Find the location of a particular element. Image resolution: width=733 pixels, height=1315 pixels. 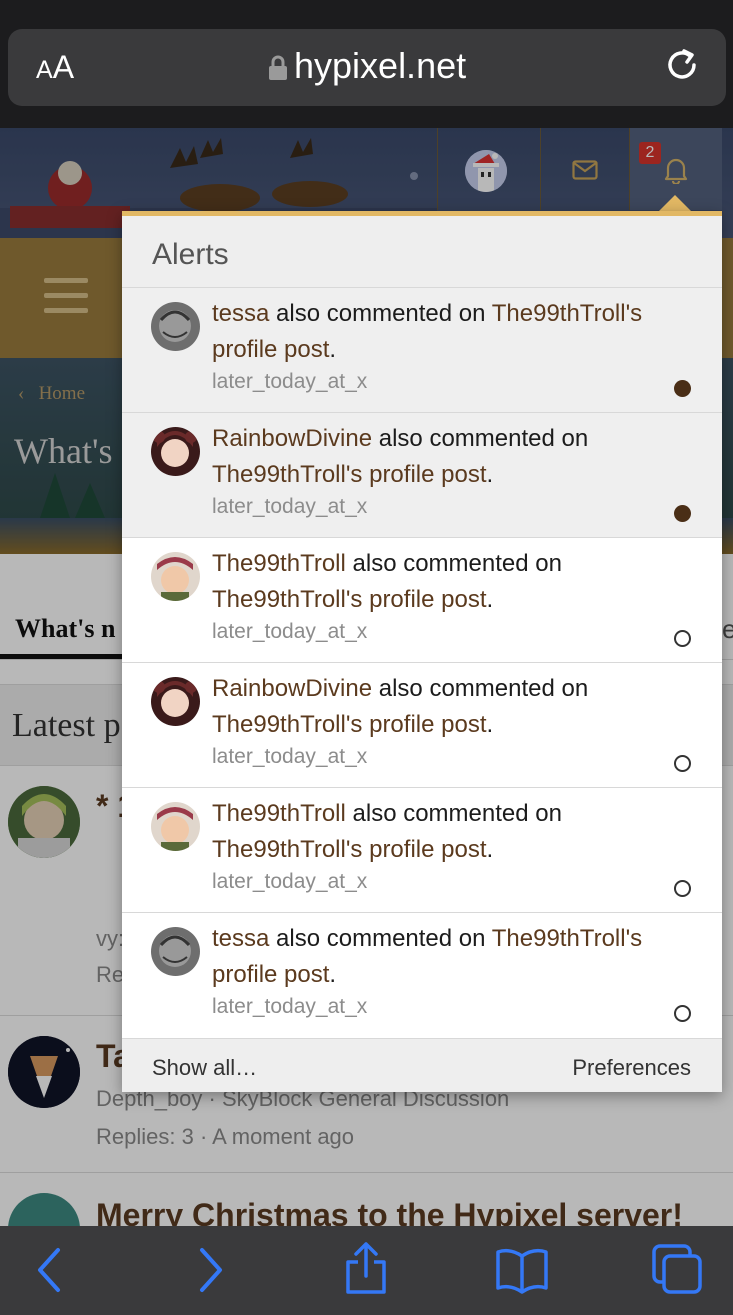

alerts-header: Alerts is located at coordinates (422, 252).